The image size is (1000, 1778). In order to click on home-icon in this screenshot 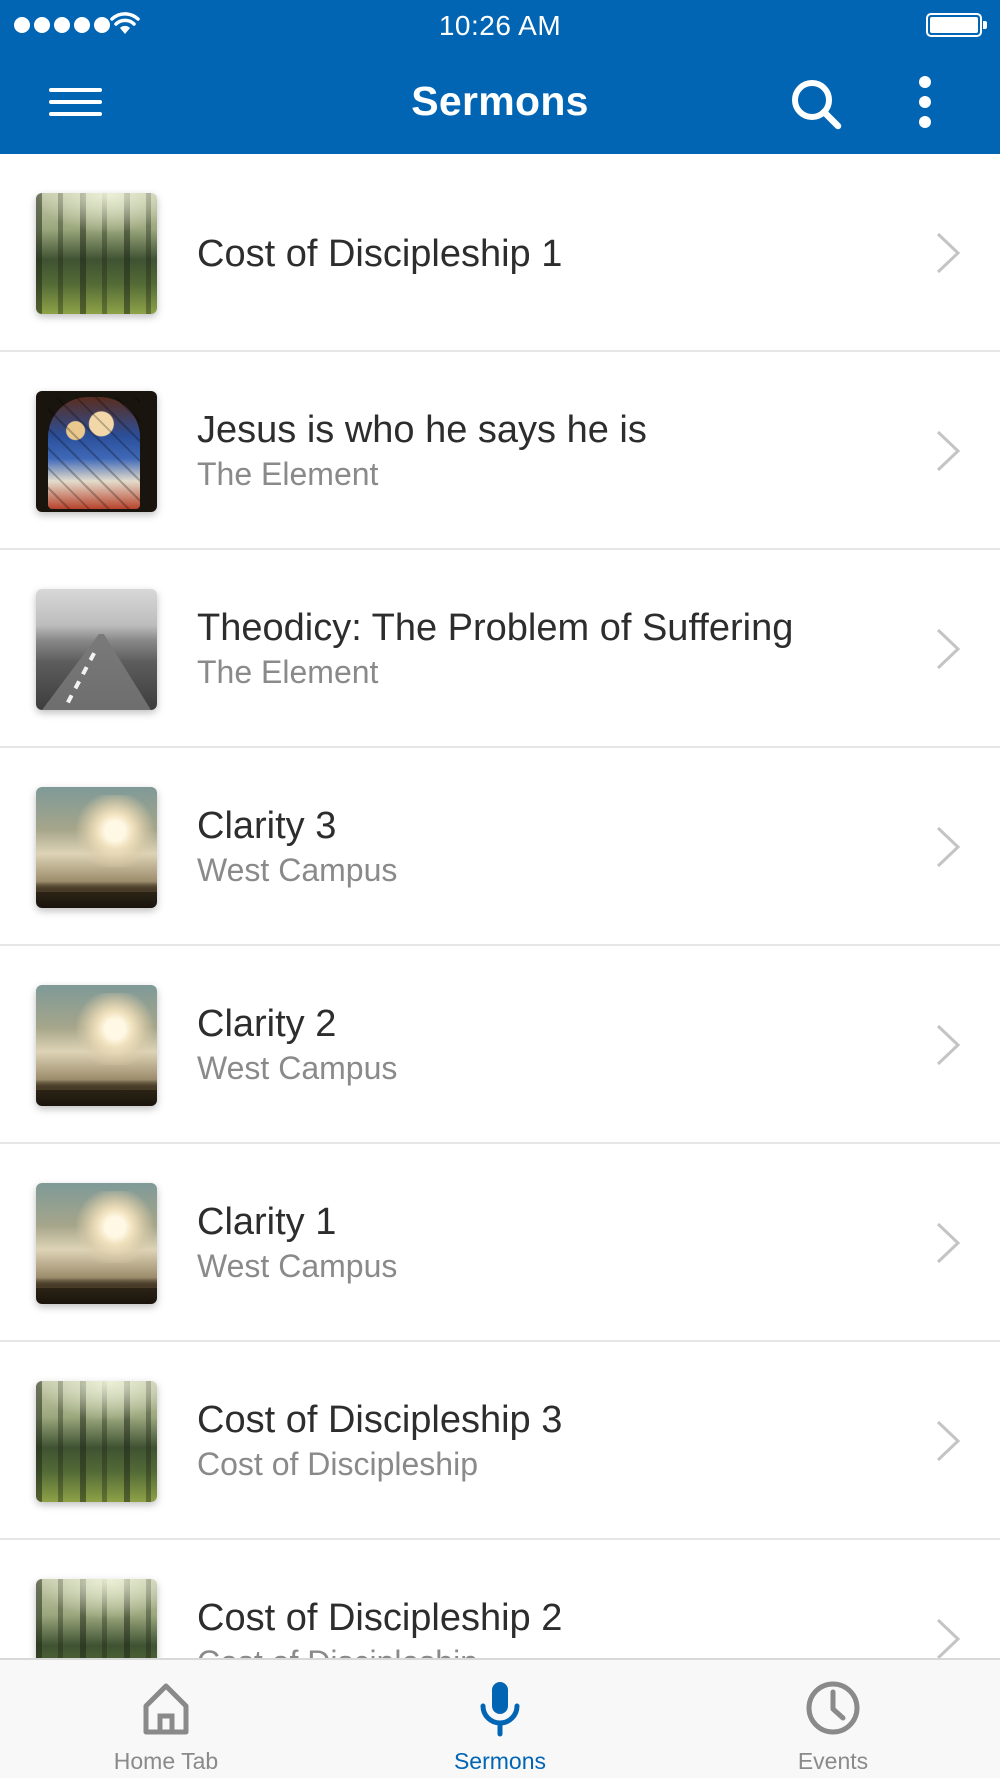, I will do `click(166, 1709)`.